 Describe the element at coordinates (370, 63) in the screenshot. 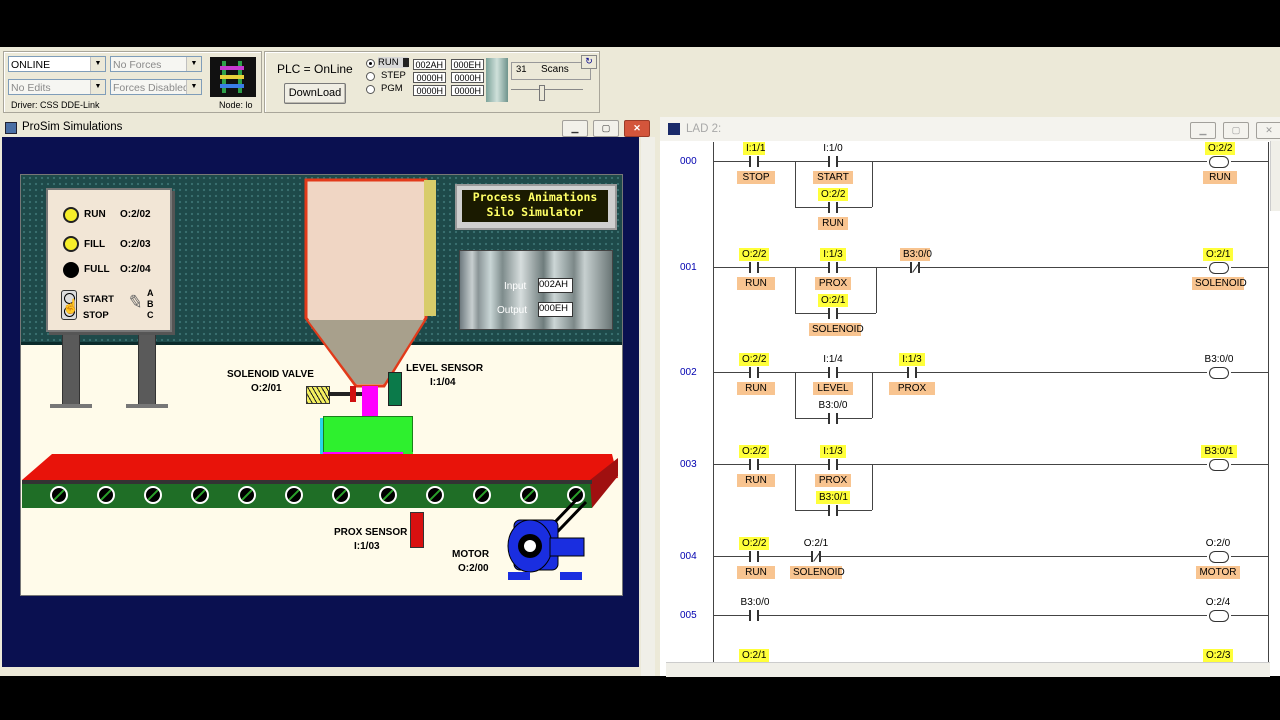

I see `run-radio` at that location.